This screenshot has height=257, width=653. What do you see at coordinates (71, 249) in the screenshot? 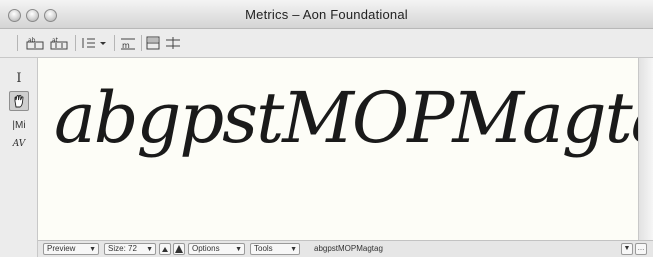
I see `preview-popup: Preview ▼` at bounding box center [71, 249].